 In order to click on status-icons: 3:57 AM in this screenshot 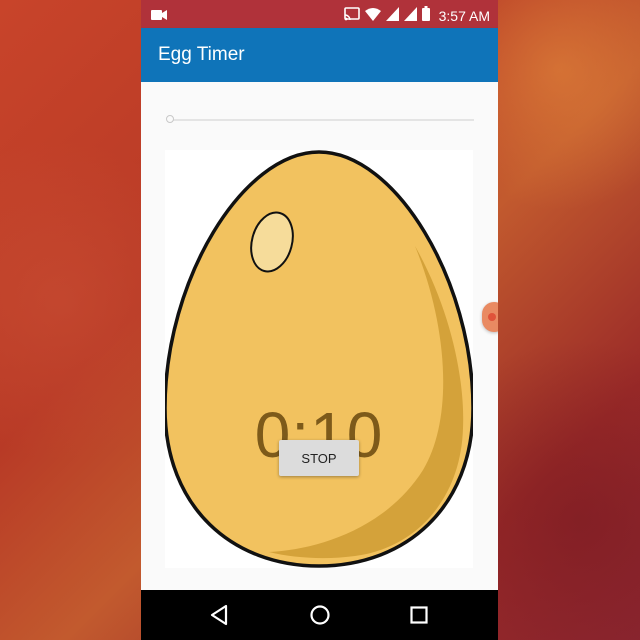, I will do `click(416, 16)`.